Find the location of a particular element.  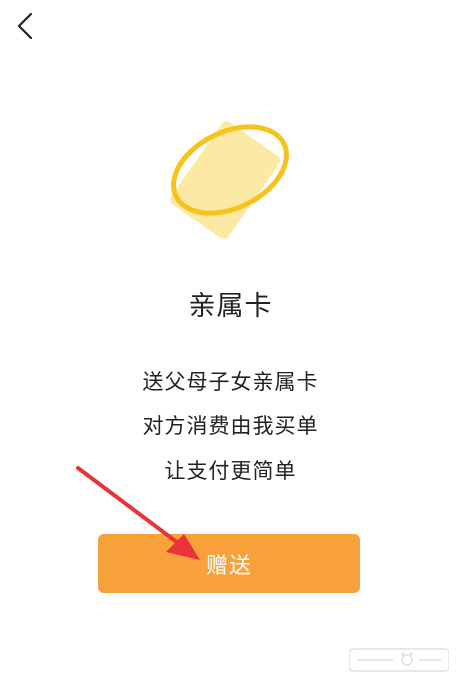

description-line-1: 送父母子女亲属卡 is located at coordinates (230, 382).